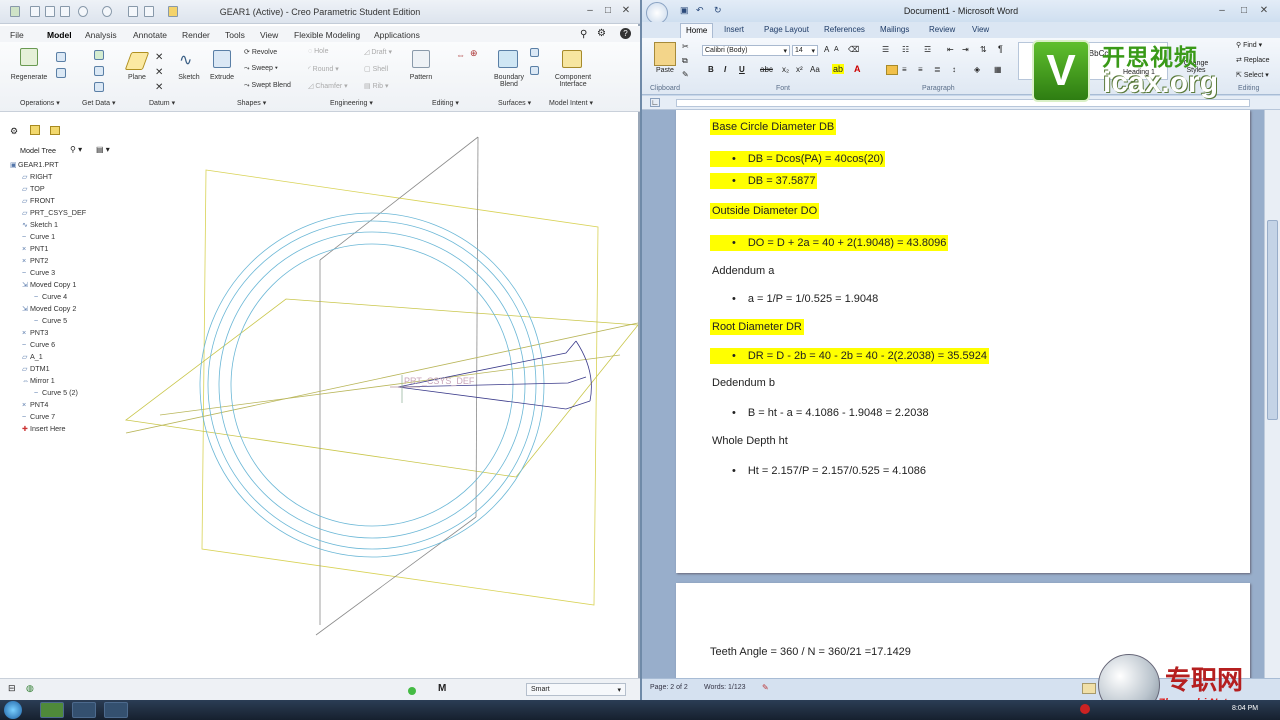  What do you see at coordinates (1252, 75) in the screenshot?
I see `select-button: ⇱ Select ▾` at bounding box center [1252, 75].